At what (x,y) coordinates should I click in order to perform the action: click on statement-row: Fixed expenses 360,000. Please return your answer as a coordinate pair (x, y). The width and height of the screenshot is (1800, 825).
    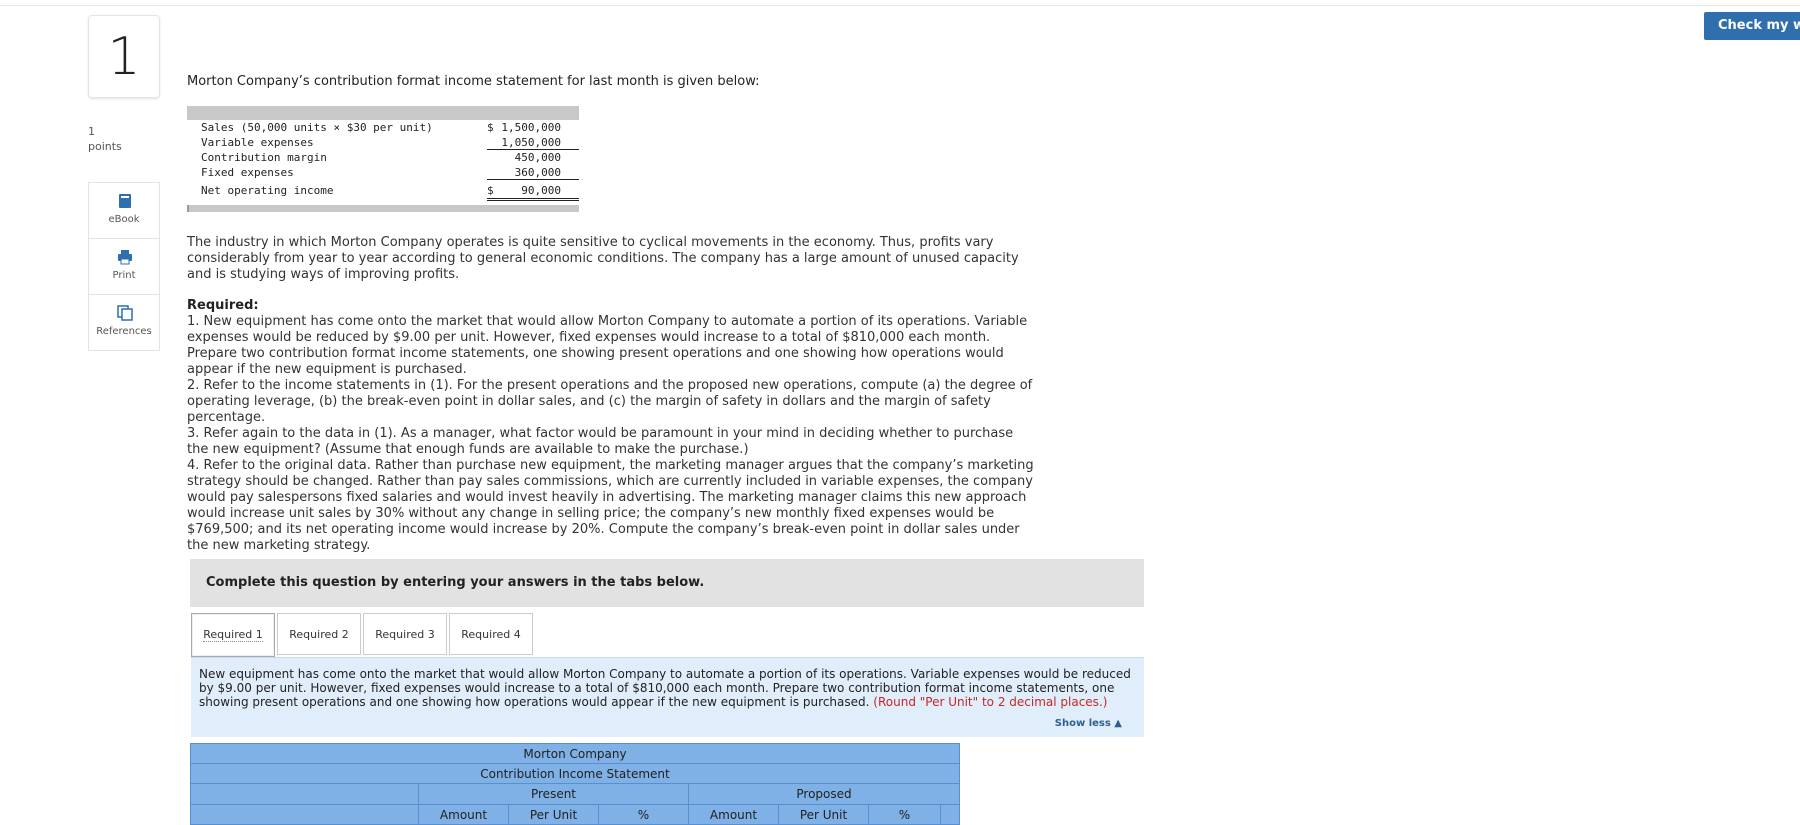
    Looking at the image, I should click on (383, 172).